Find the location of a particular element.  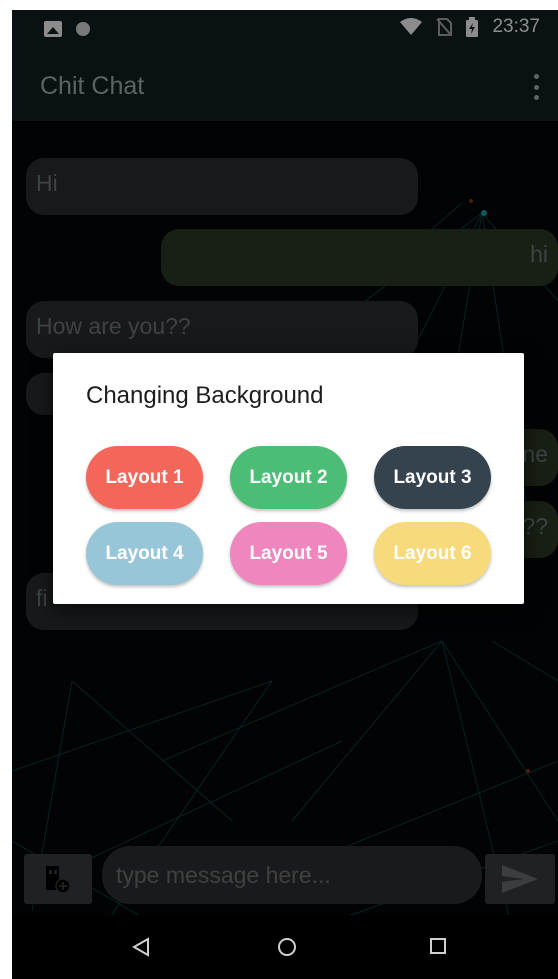

dialog-title: Changing Background is located at coordinates (205, 395).